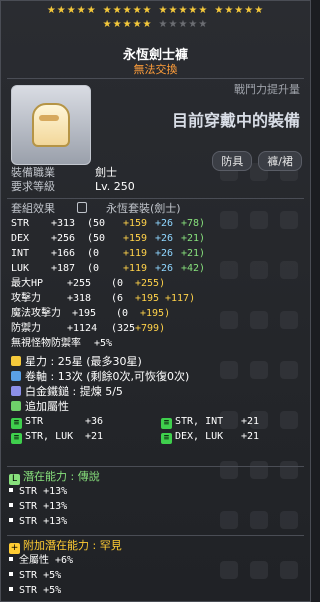  Describe the element at coordinates (79, 283) in the screenshot. I see `stat-total: +255` at that location.